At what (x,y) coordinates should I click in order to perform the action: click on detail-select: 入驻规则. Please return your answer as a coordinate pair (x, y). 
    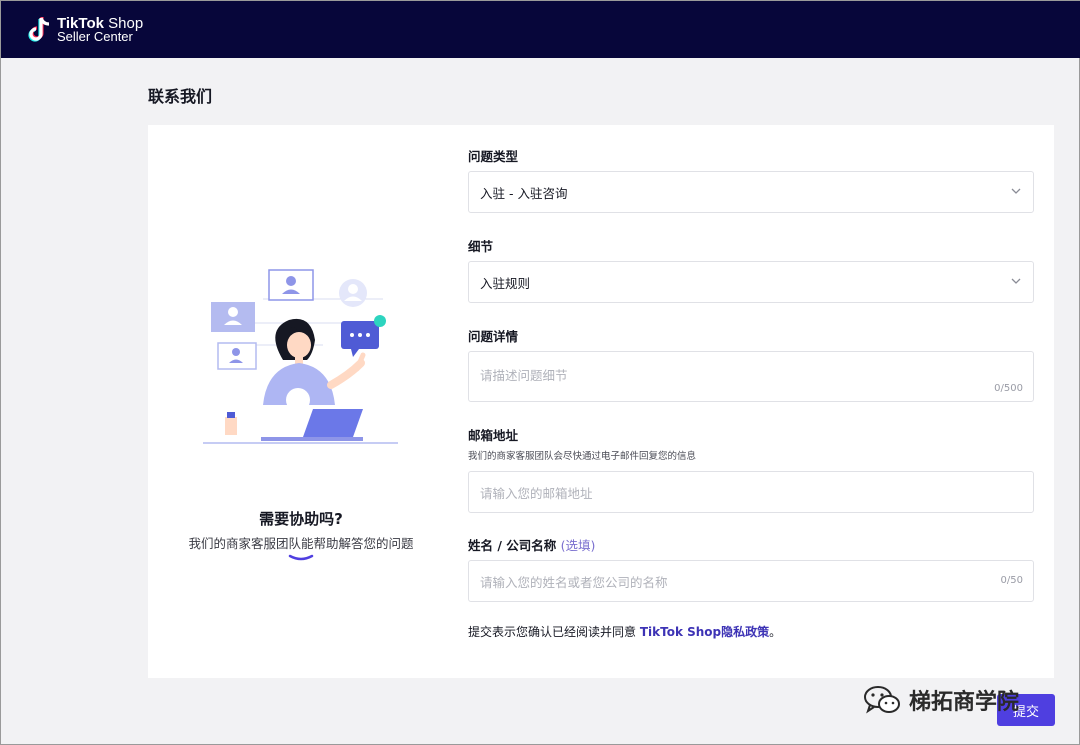
    Looking at the image, I should click on (751, 282).